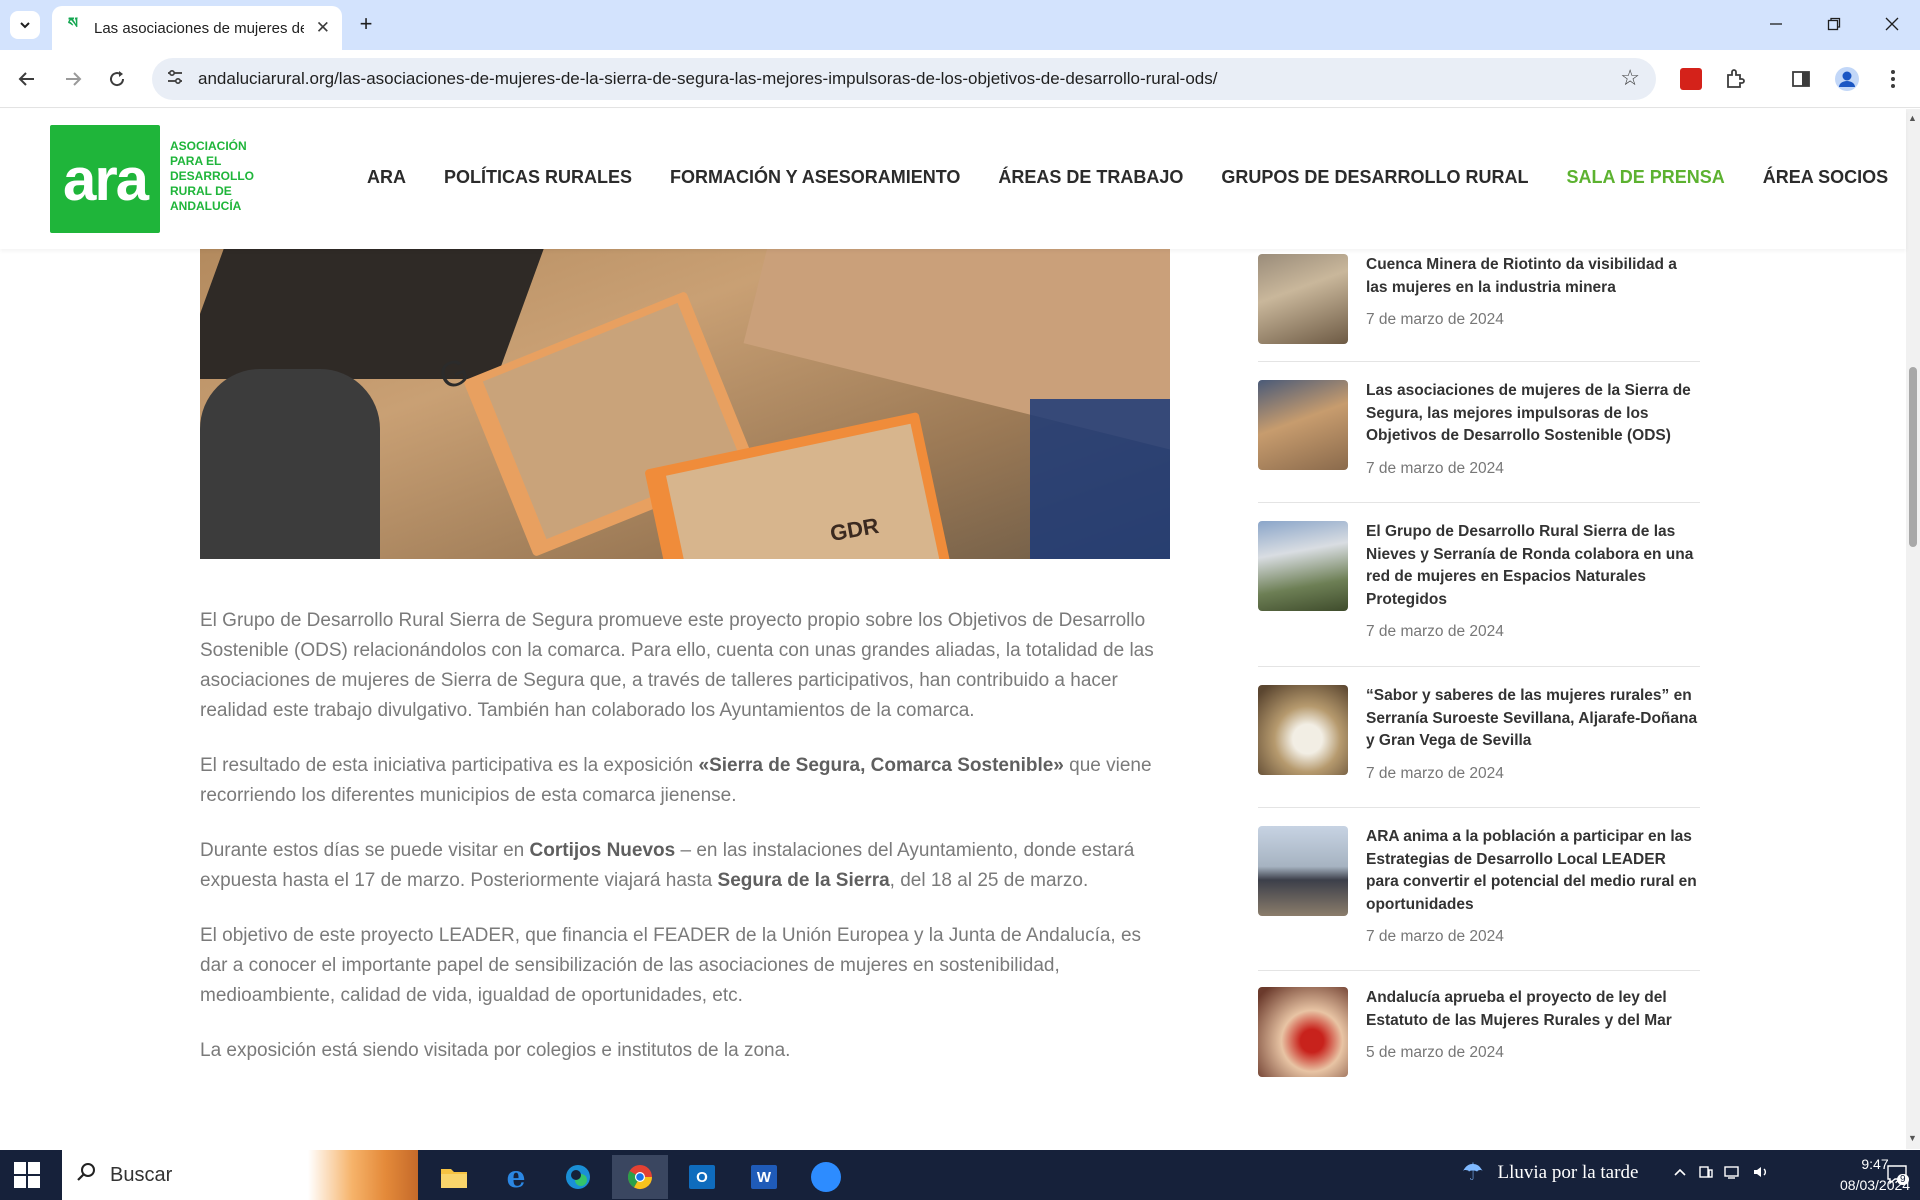 The image size is (1920, 1200). I want to click on restore-button, so click(1834, 24).